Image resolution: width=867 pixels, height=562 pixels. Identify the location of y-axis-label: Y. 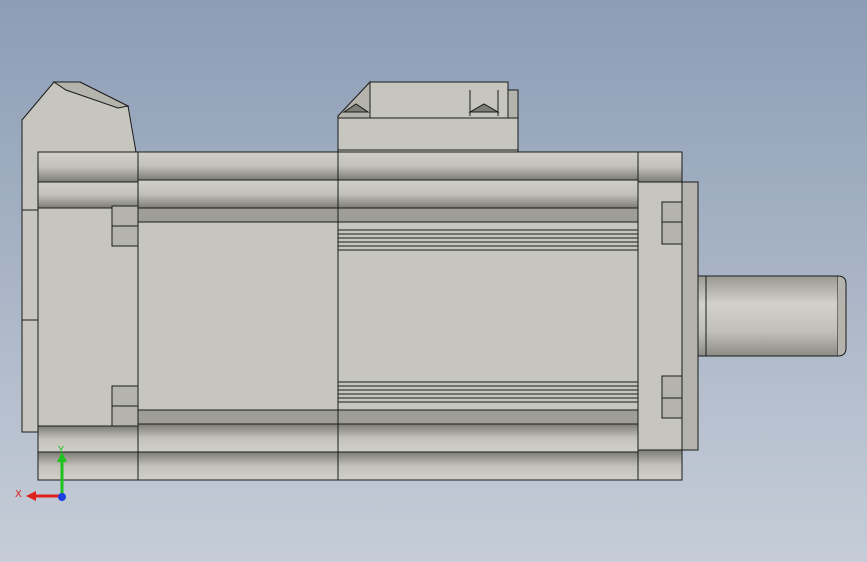
(61, 450).